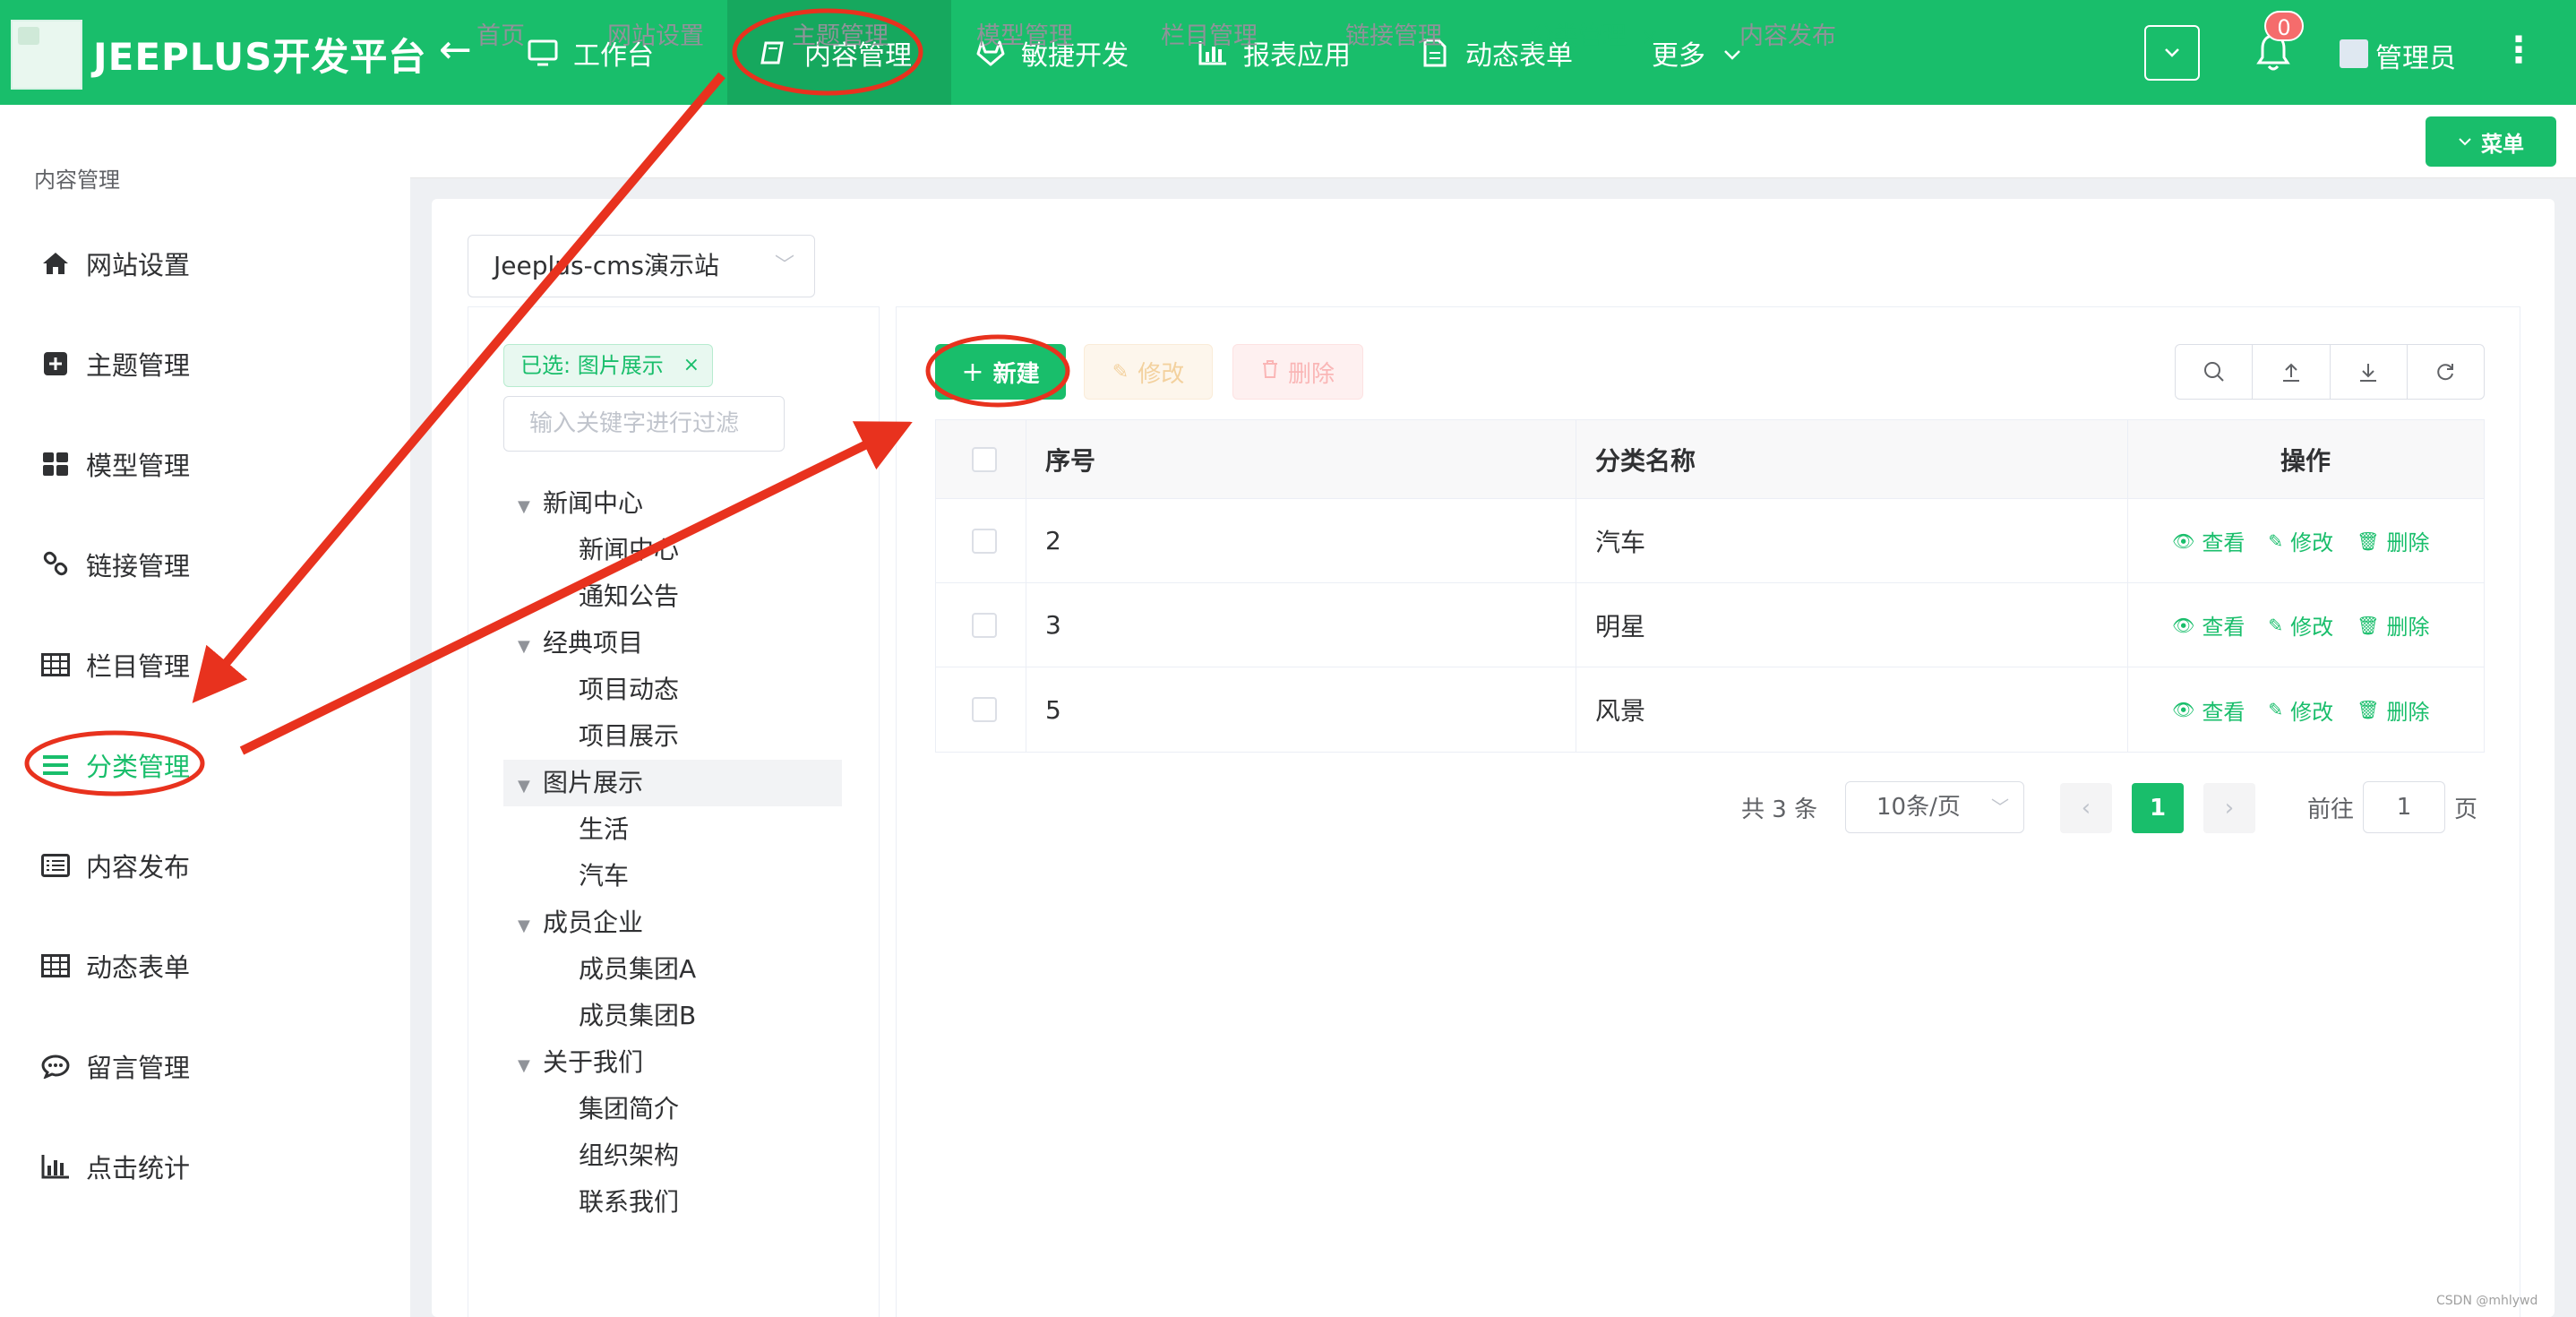 Image resolution: width=2576 pixels, height=1317 pixels. I want to click on tab-column-management: 栏目管理, so click(1209, 36).